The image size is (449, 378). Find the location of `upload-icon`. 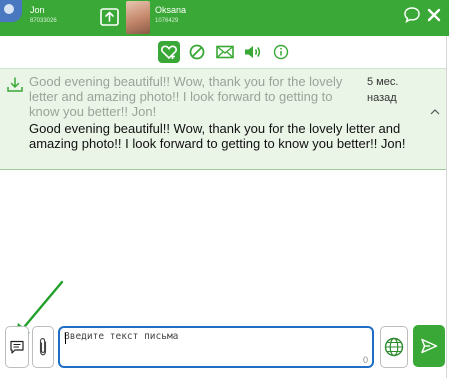

upload-icon is located at coordinates (109, 17).